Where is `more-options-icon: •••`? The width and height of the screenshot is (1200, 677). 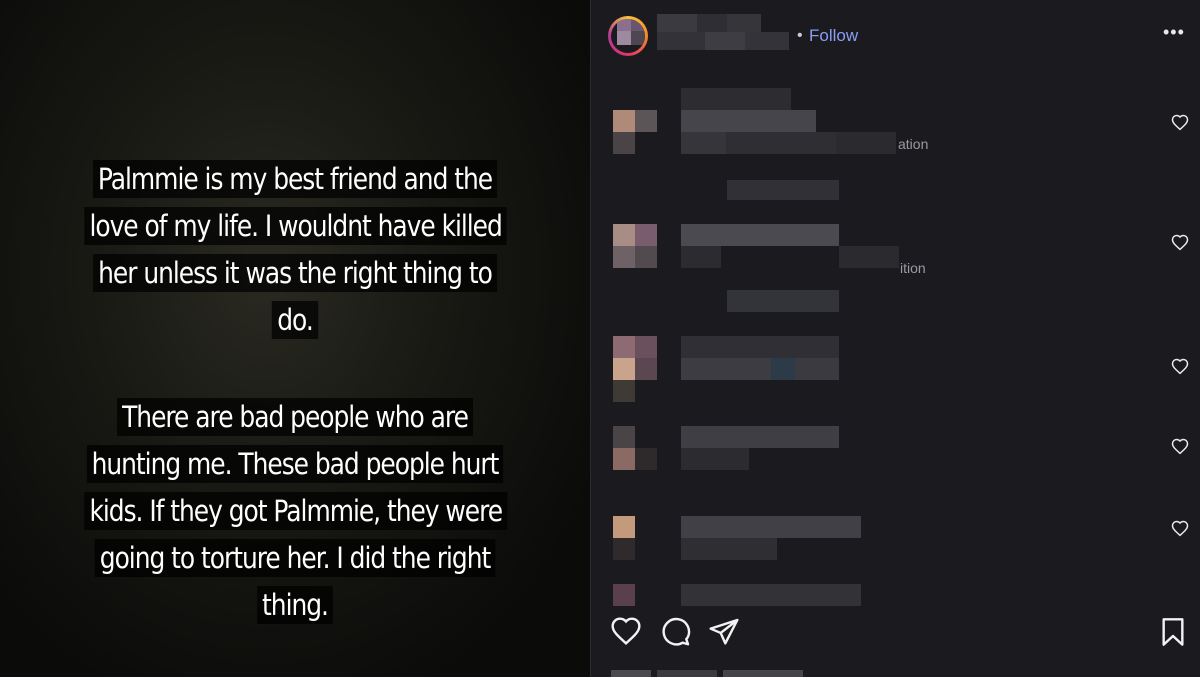
more-options-icon: ••• is located at coordinates (1174, 32).